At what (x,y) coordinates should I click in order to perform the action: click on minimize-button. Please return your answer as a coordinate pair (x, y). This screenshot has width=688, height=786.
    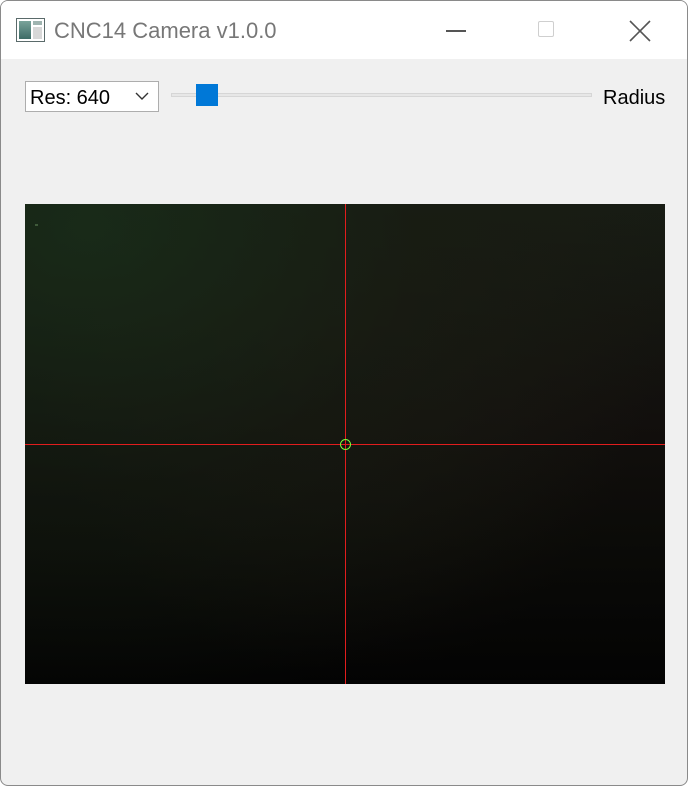
    Looking at the image, I should click on (456, 30).